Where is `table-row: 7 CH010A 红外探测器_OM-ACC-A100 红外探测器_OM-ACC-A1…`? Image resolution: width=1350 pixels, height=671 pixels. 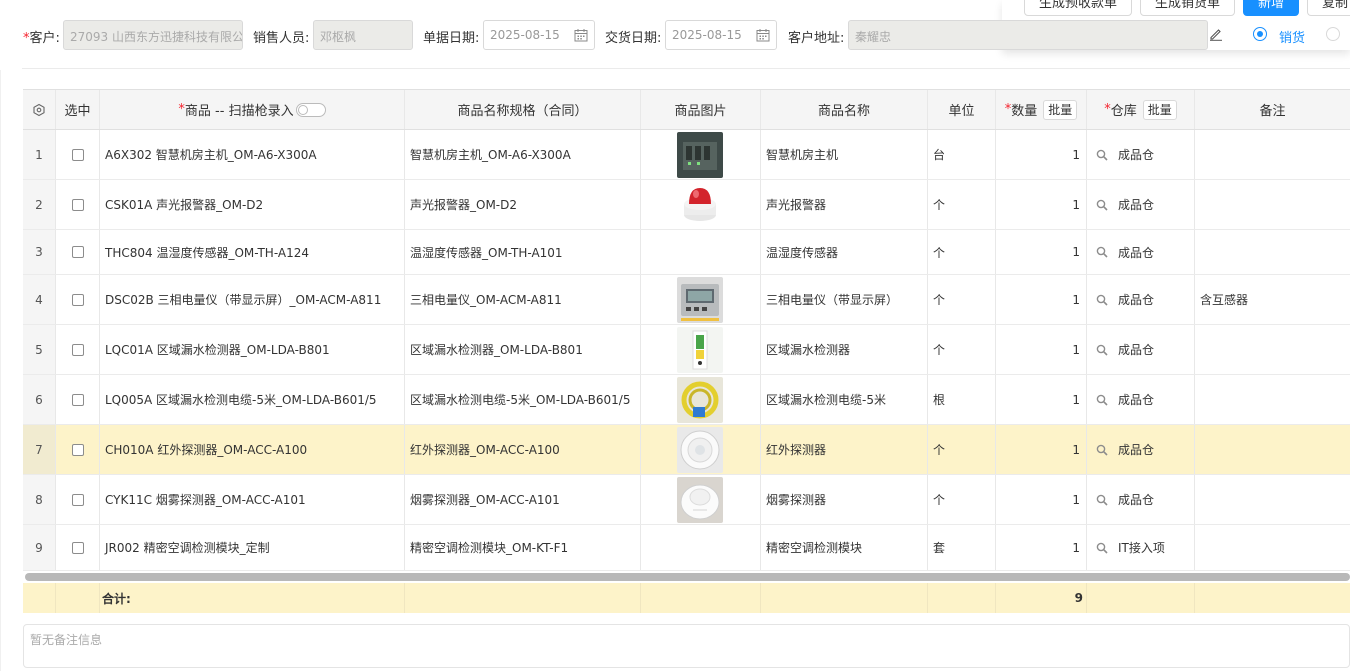
table-row: 7 CH010A 红外探测器_OM-ACC-A100 红外探测器_OM-ACC-A1… is located at coordinates (686, 450).